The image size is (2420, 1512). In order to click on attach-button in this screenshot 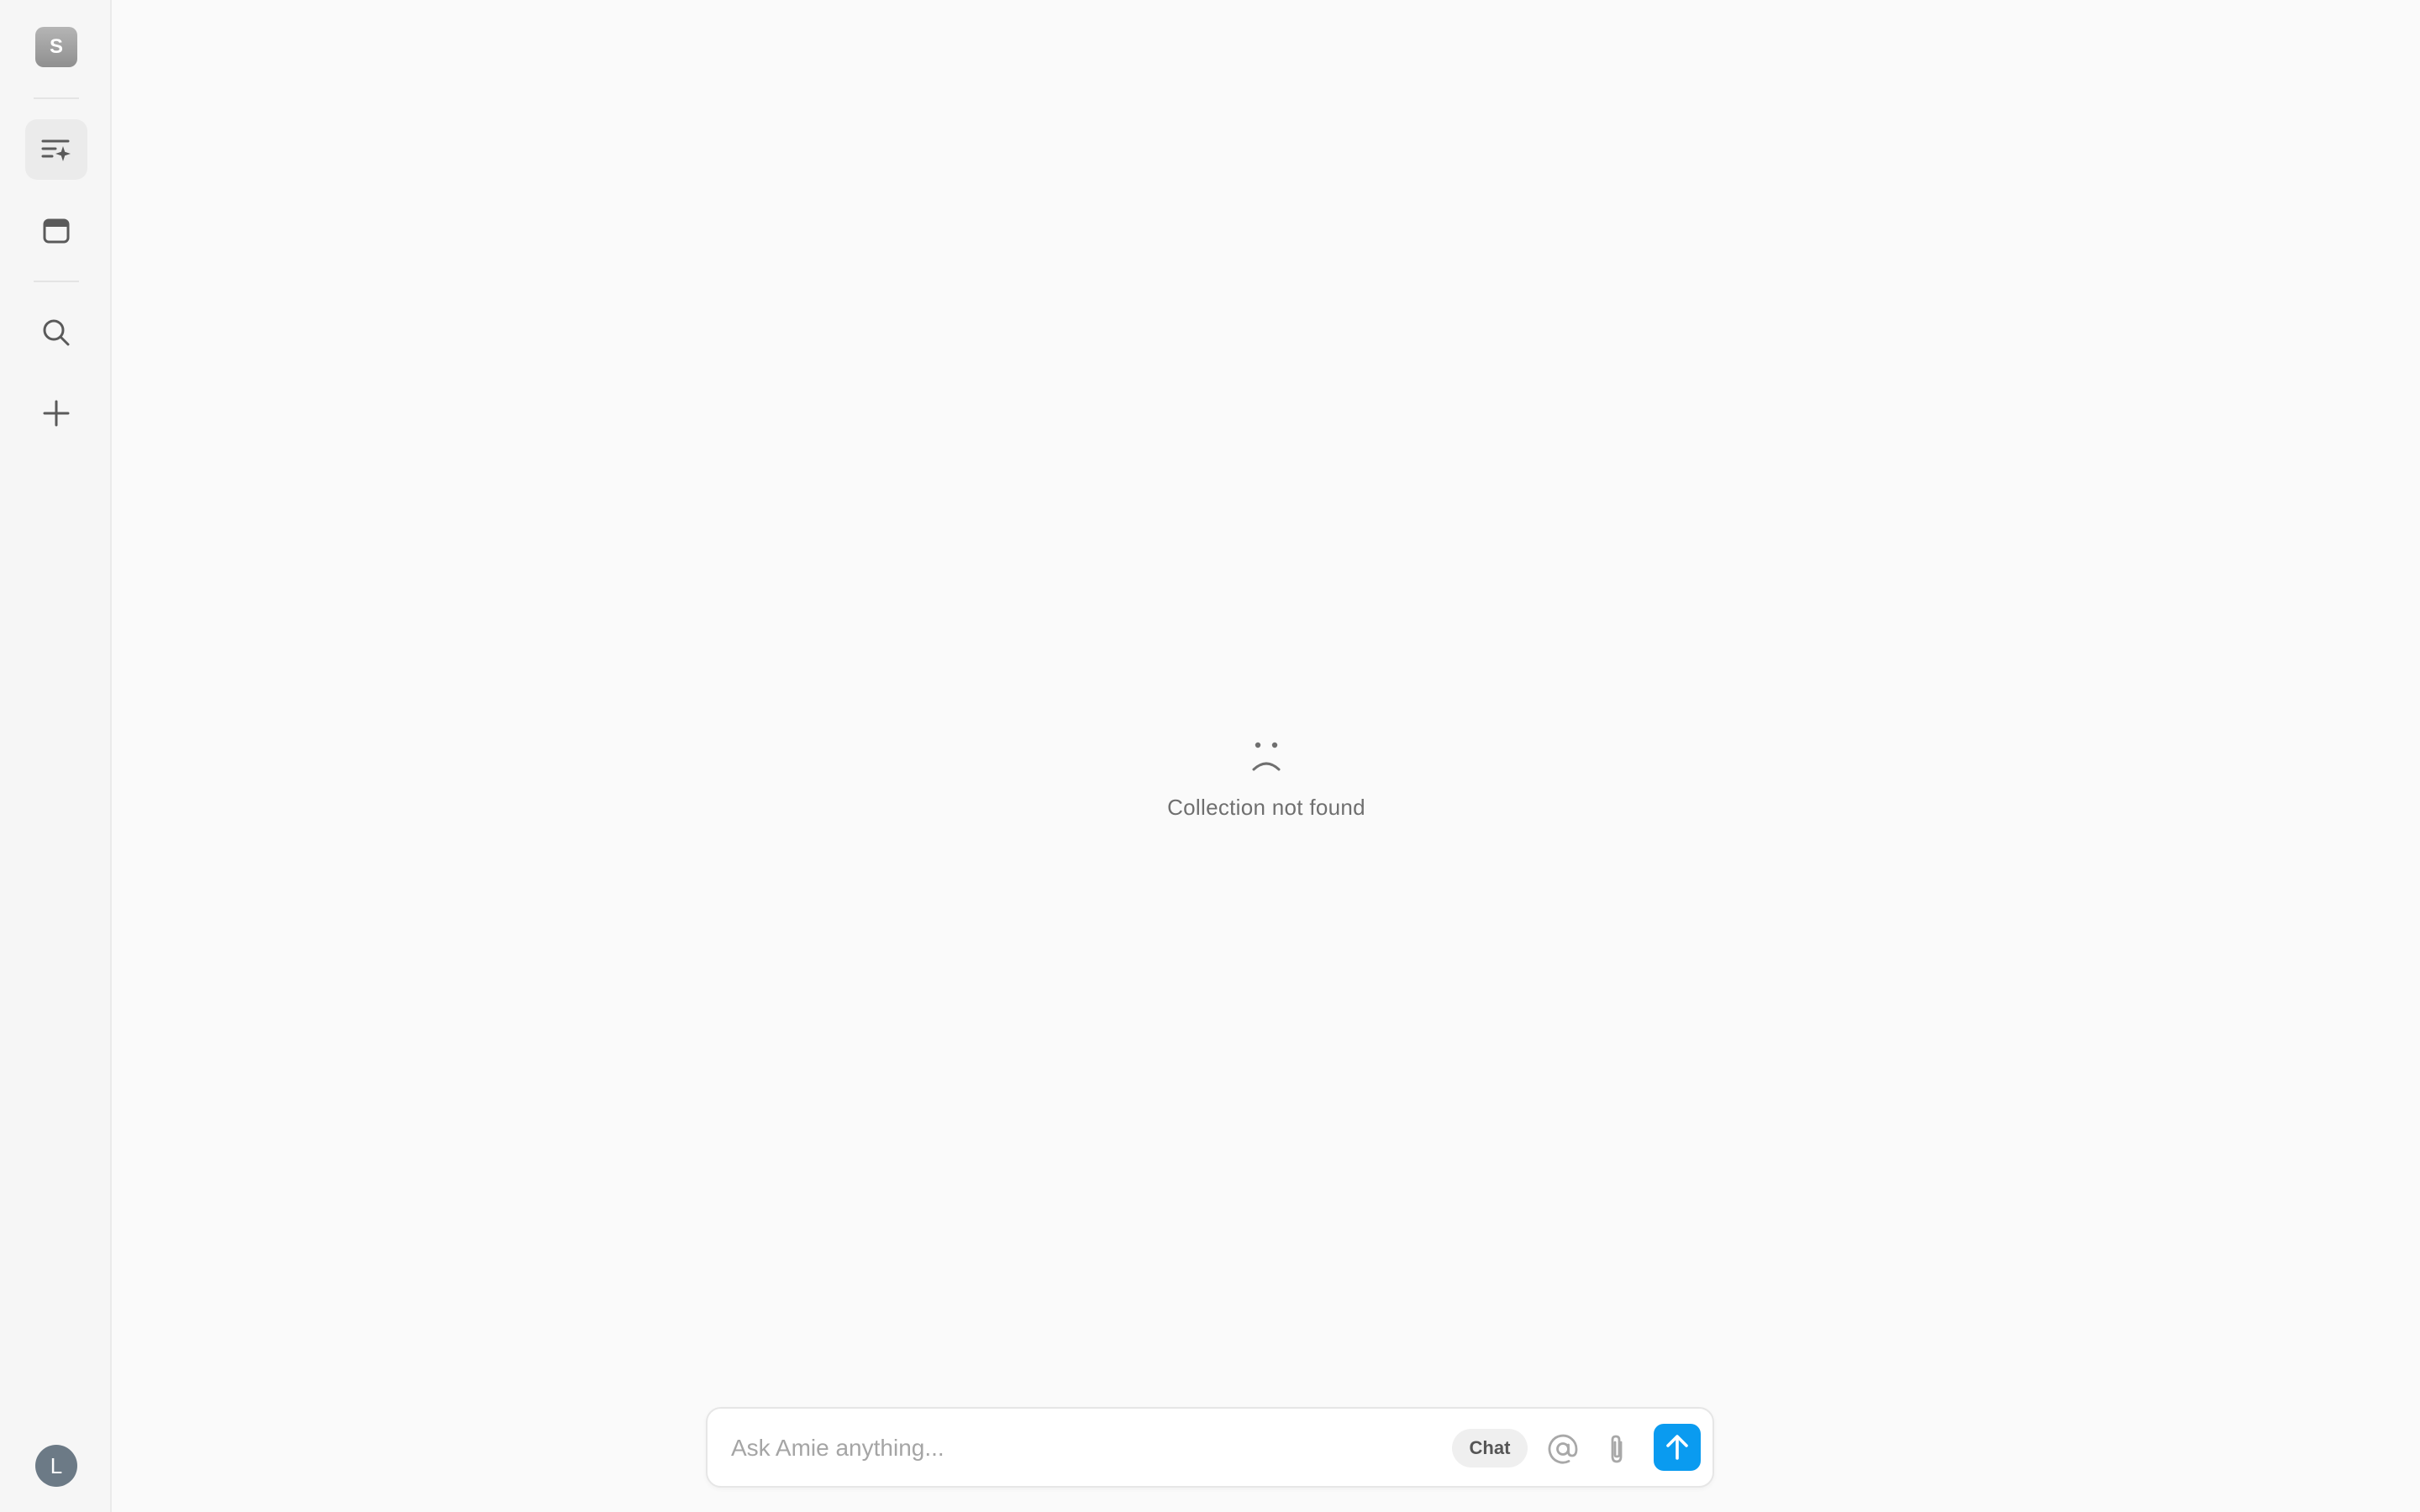, I will do `click(1617, 1449)`.